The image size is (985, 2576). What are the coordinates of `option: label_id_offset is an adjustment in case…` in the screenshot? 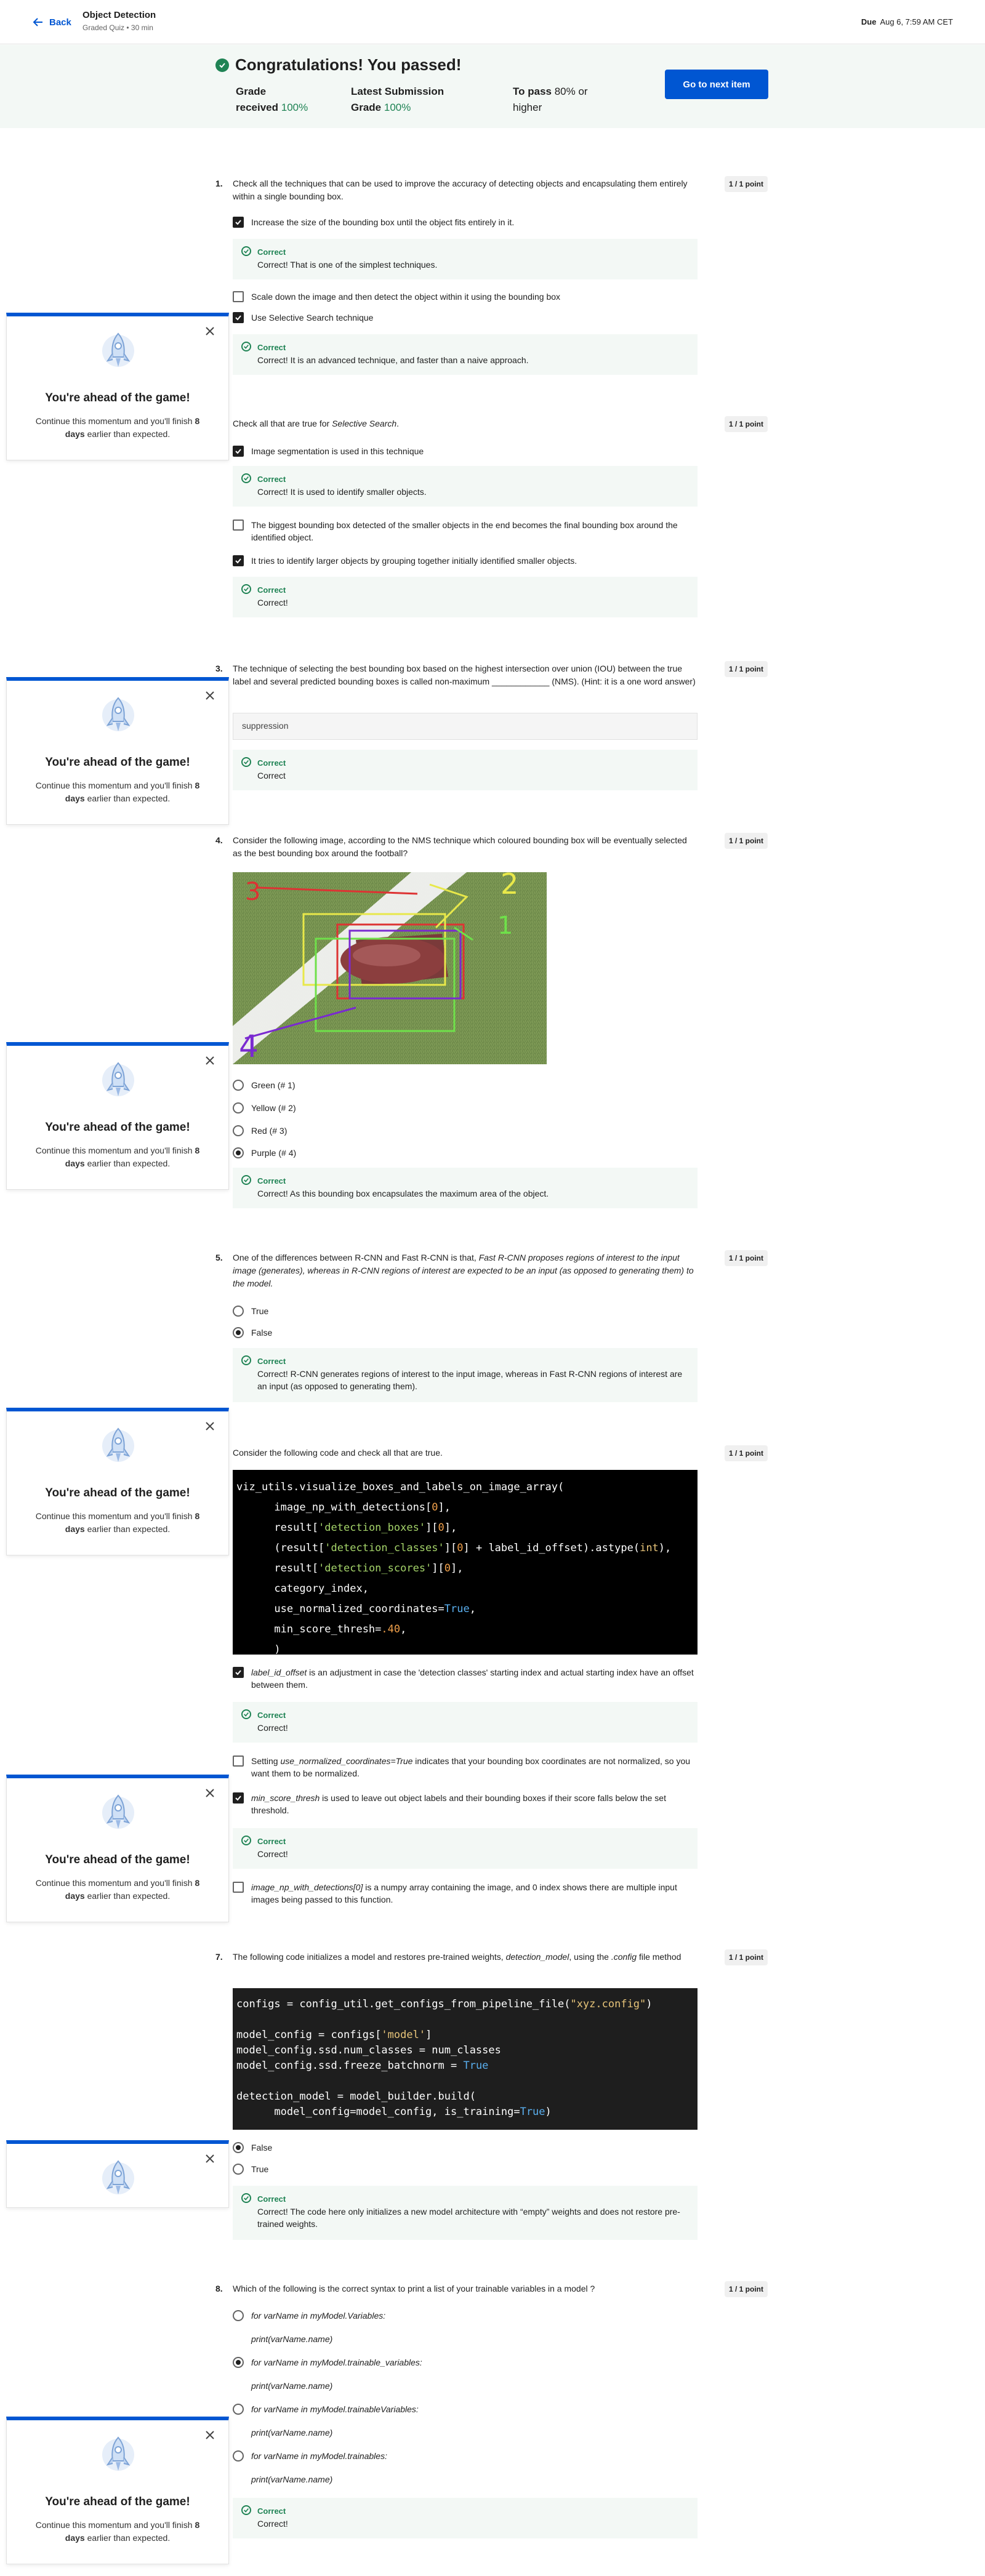 It's located at (467, 1678).